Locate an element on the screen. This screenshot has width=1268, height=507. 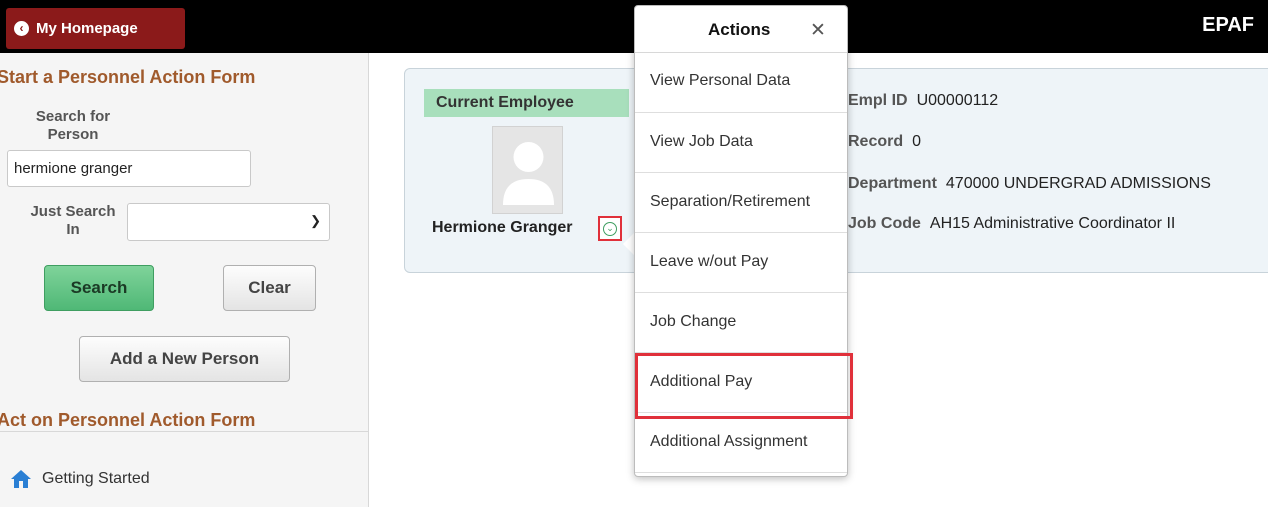
department-row: Department 470000 UNDERGRAD ADMISSIONS is located at coordinates (1029, 184).